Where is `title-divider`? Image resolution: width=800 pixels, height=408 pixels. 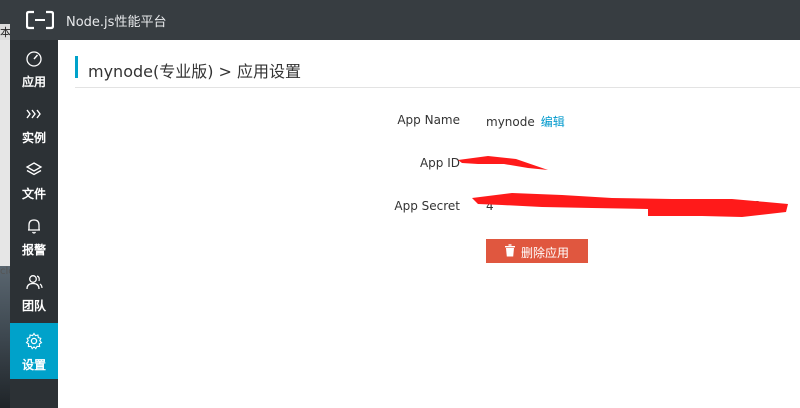 title-divider is located at coordinates (437, 87).